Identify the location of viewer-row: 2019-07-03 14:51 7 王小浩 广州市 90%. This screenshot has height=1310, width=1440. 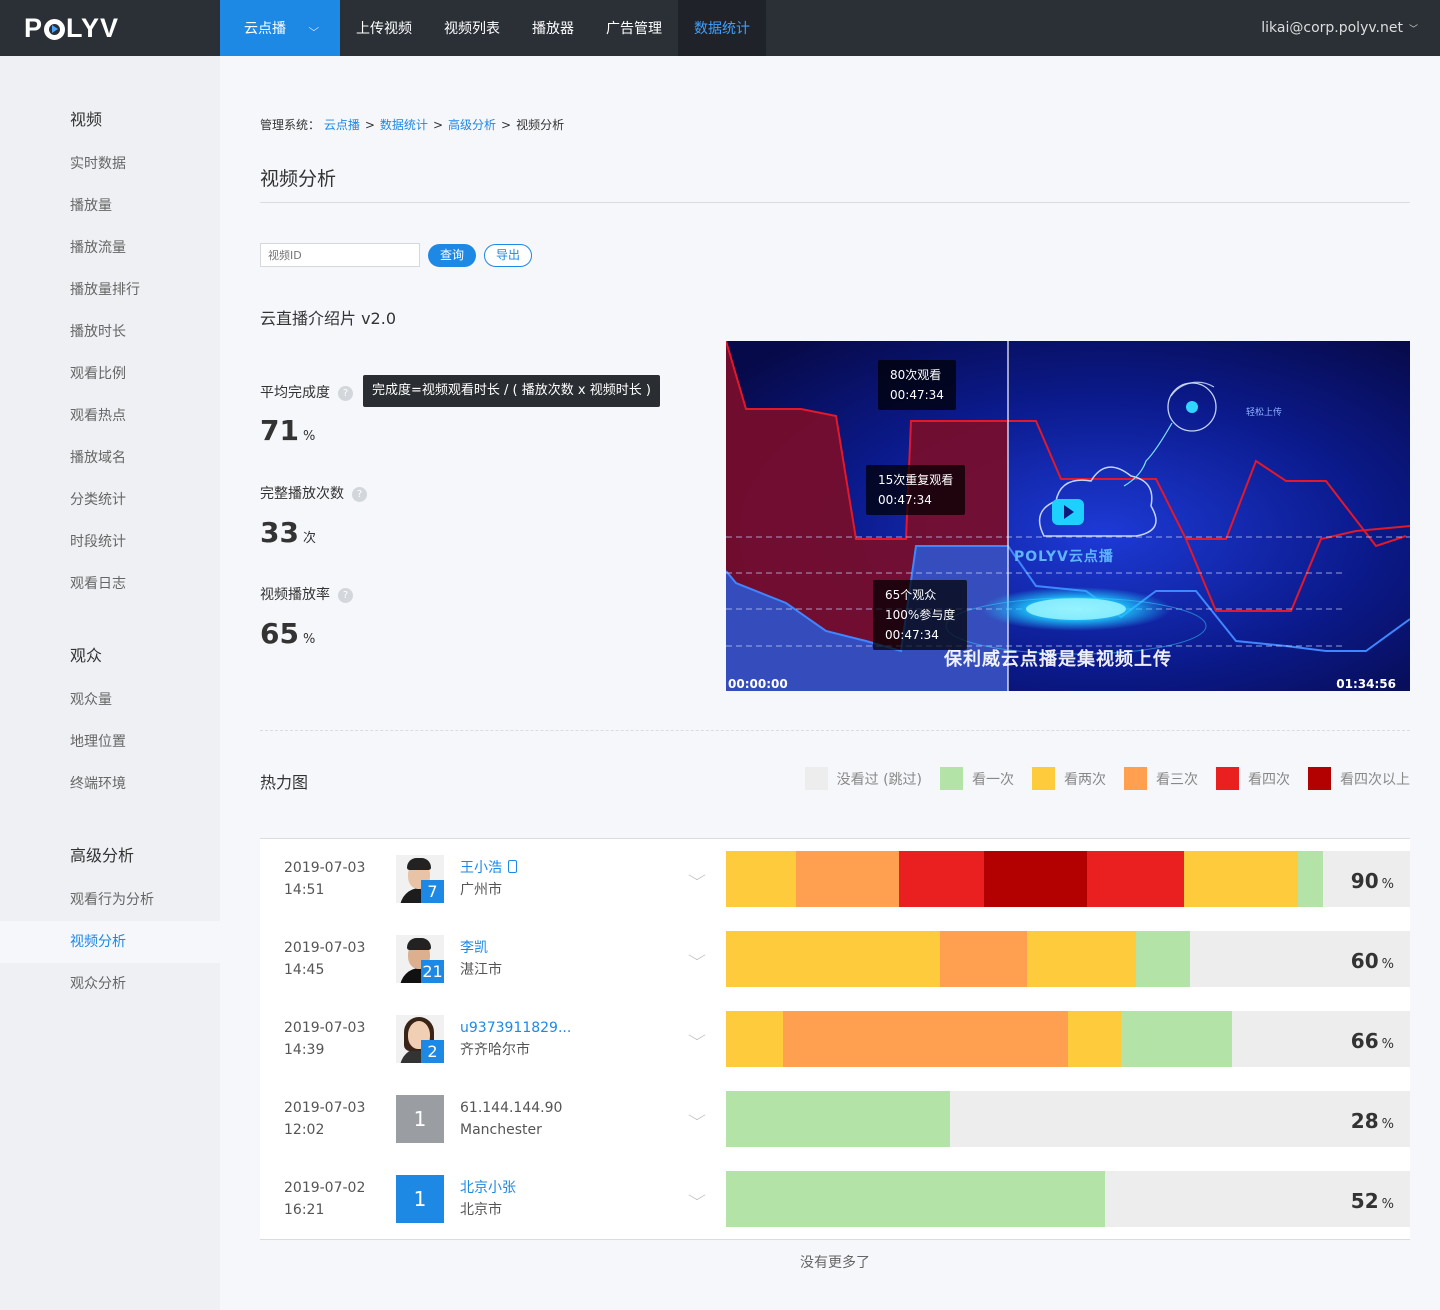
(835, 879).